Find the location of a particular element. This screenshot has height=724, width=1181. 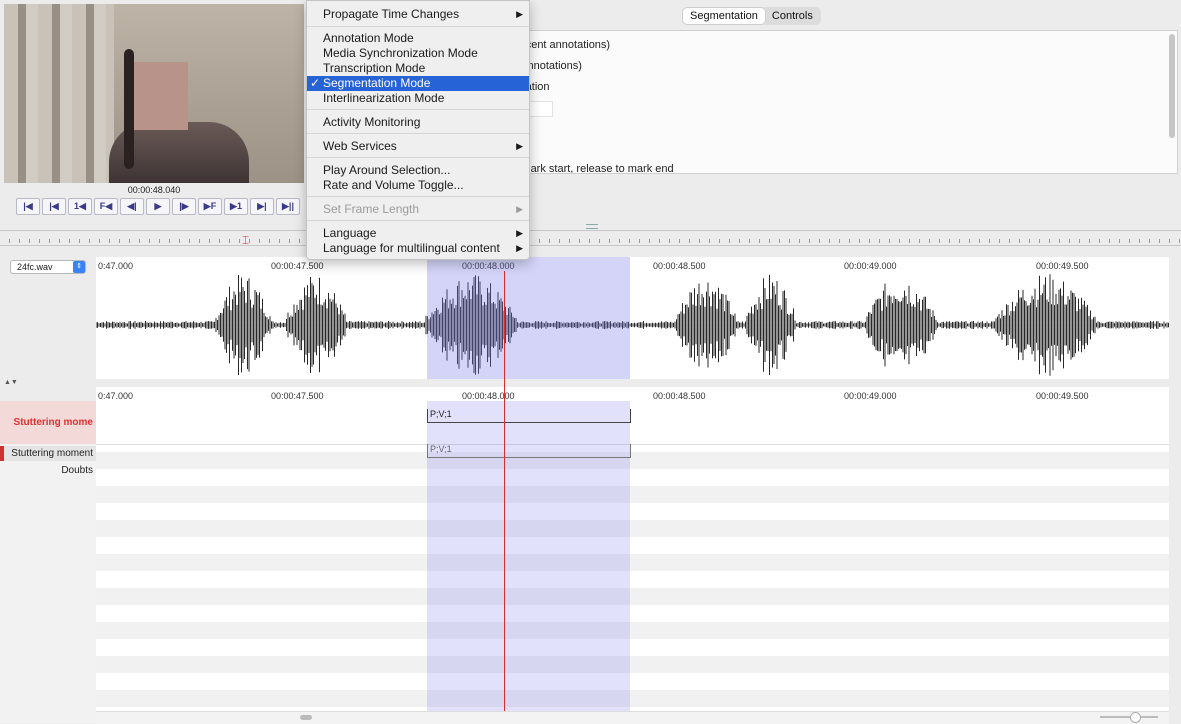

audio-file-select: 24fc.wav ⇕ is located at coordinates (48, 267).